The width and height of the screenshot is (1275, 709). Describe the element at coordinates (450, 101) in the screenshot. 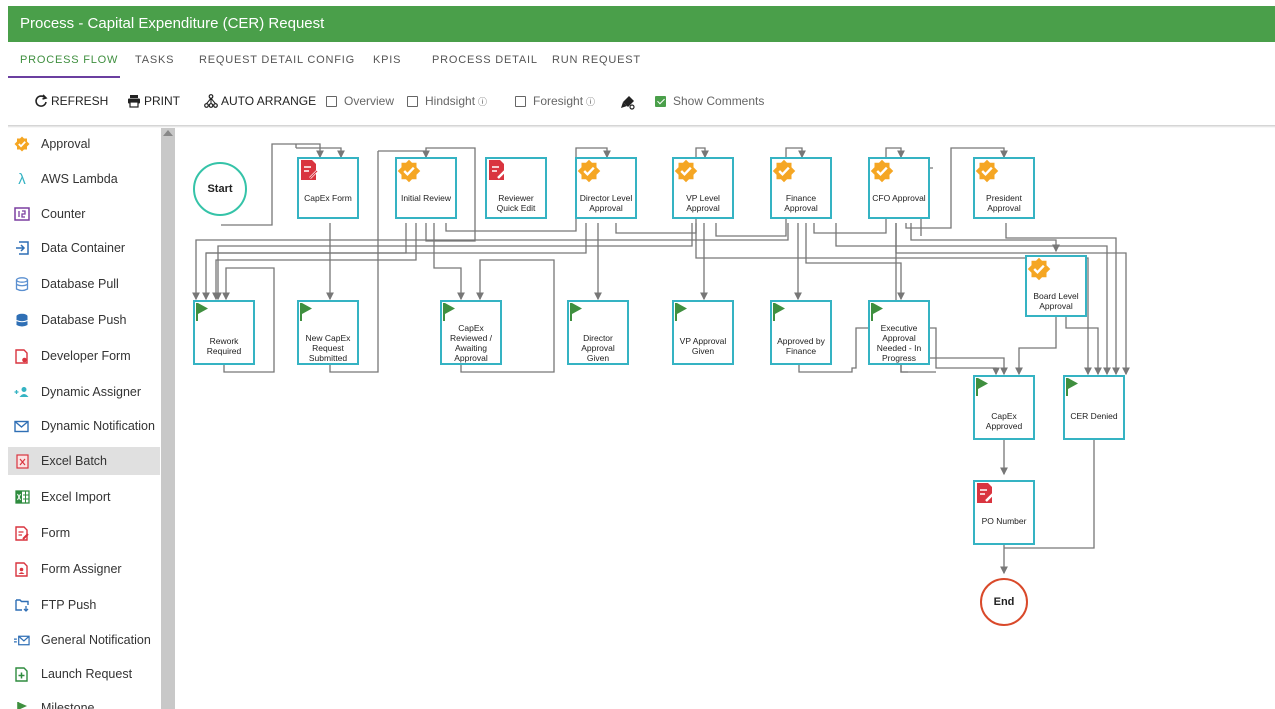

I see `hindsight-label: Hindsight` at that location.